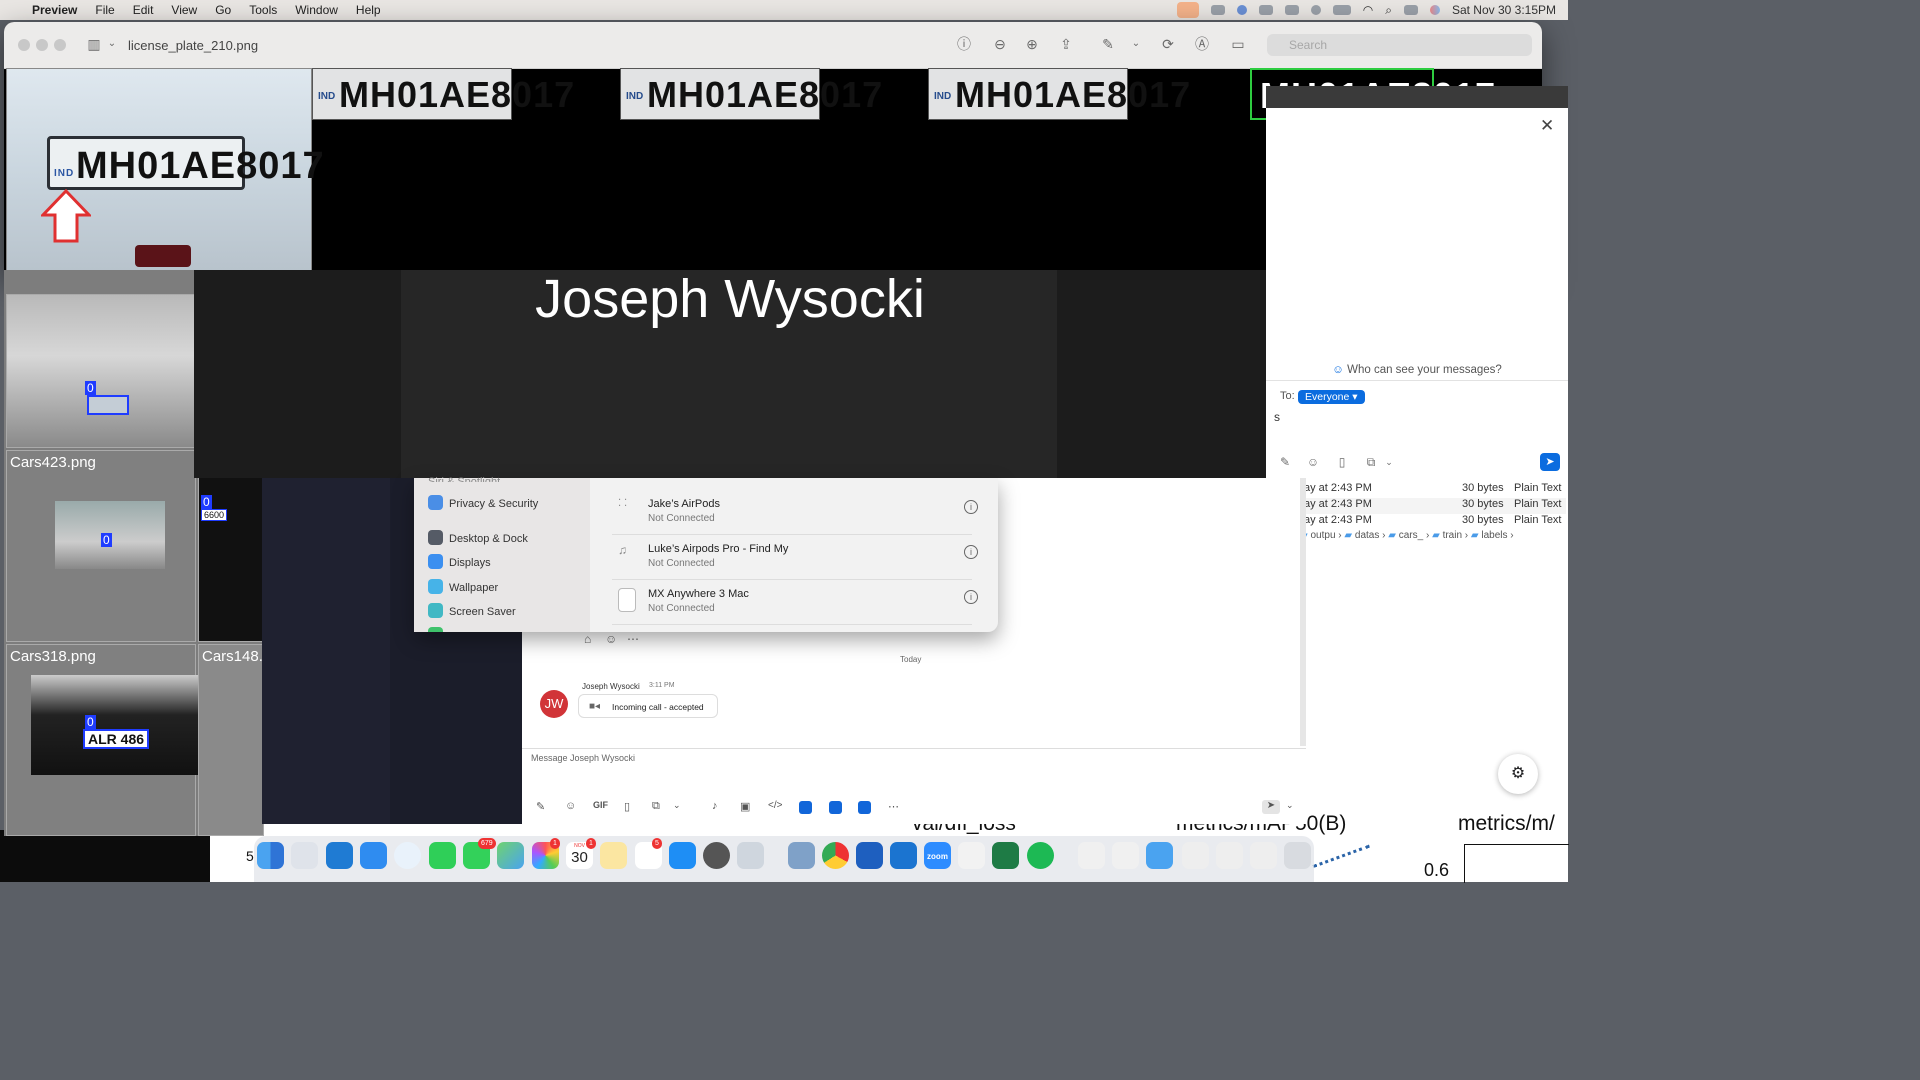 This screenshot has width=1920, height=1080. I want to click on scrollbar, so click(1303, 612).